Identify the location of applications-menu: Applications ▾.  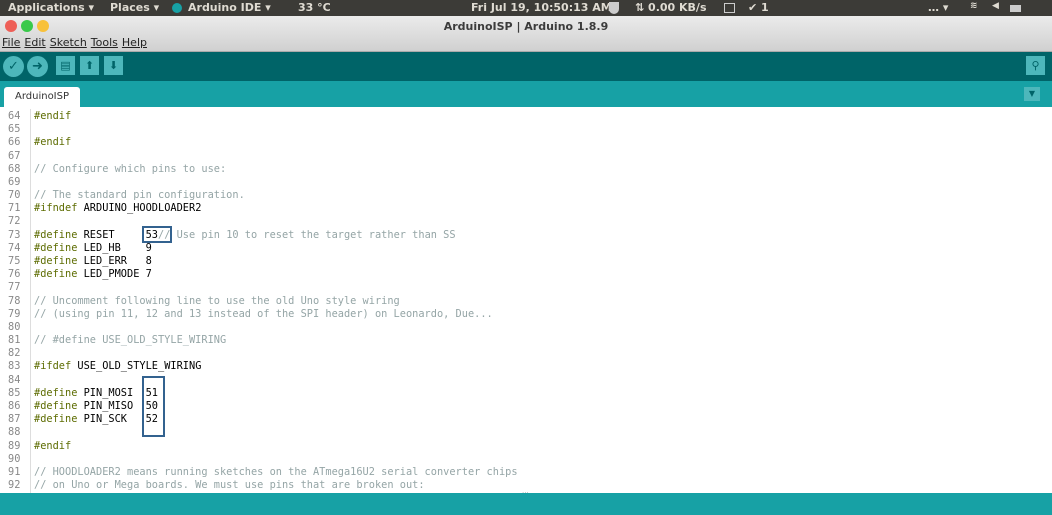
(51, 7).